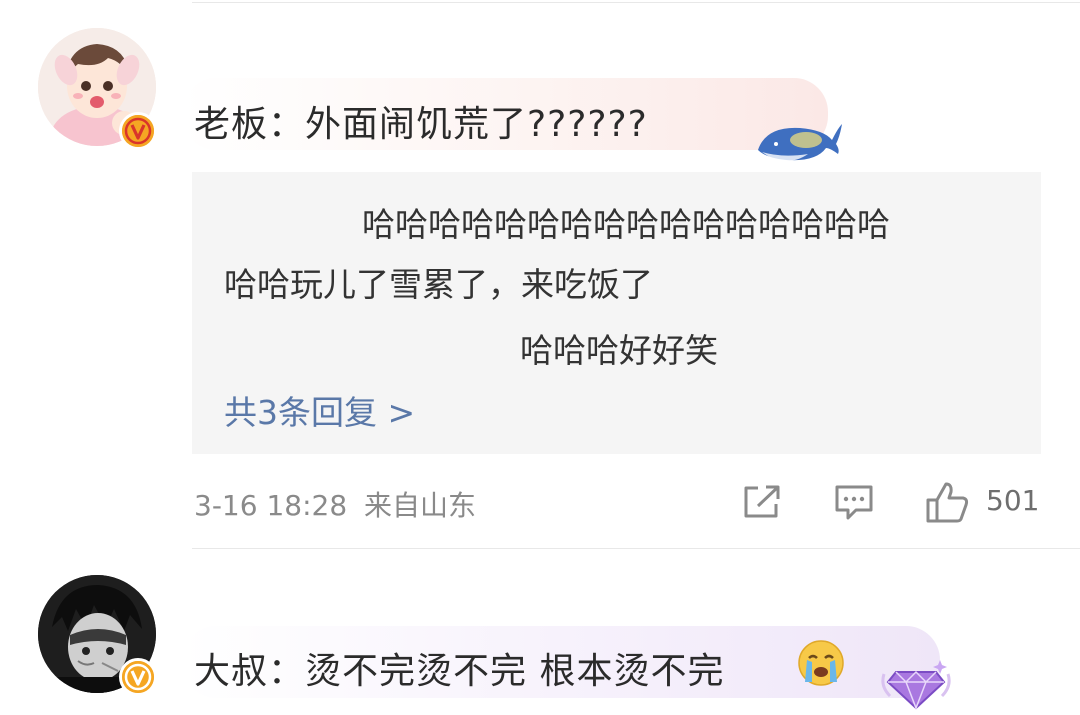  Describe the element at coordinates (231, 671) in the screenshot. I see `username: 大叔` at that location.